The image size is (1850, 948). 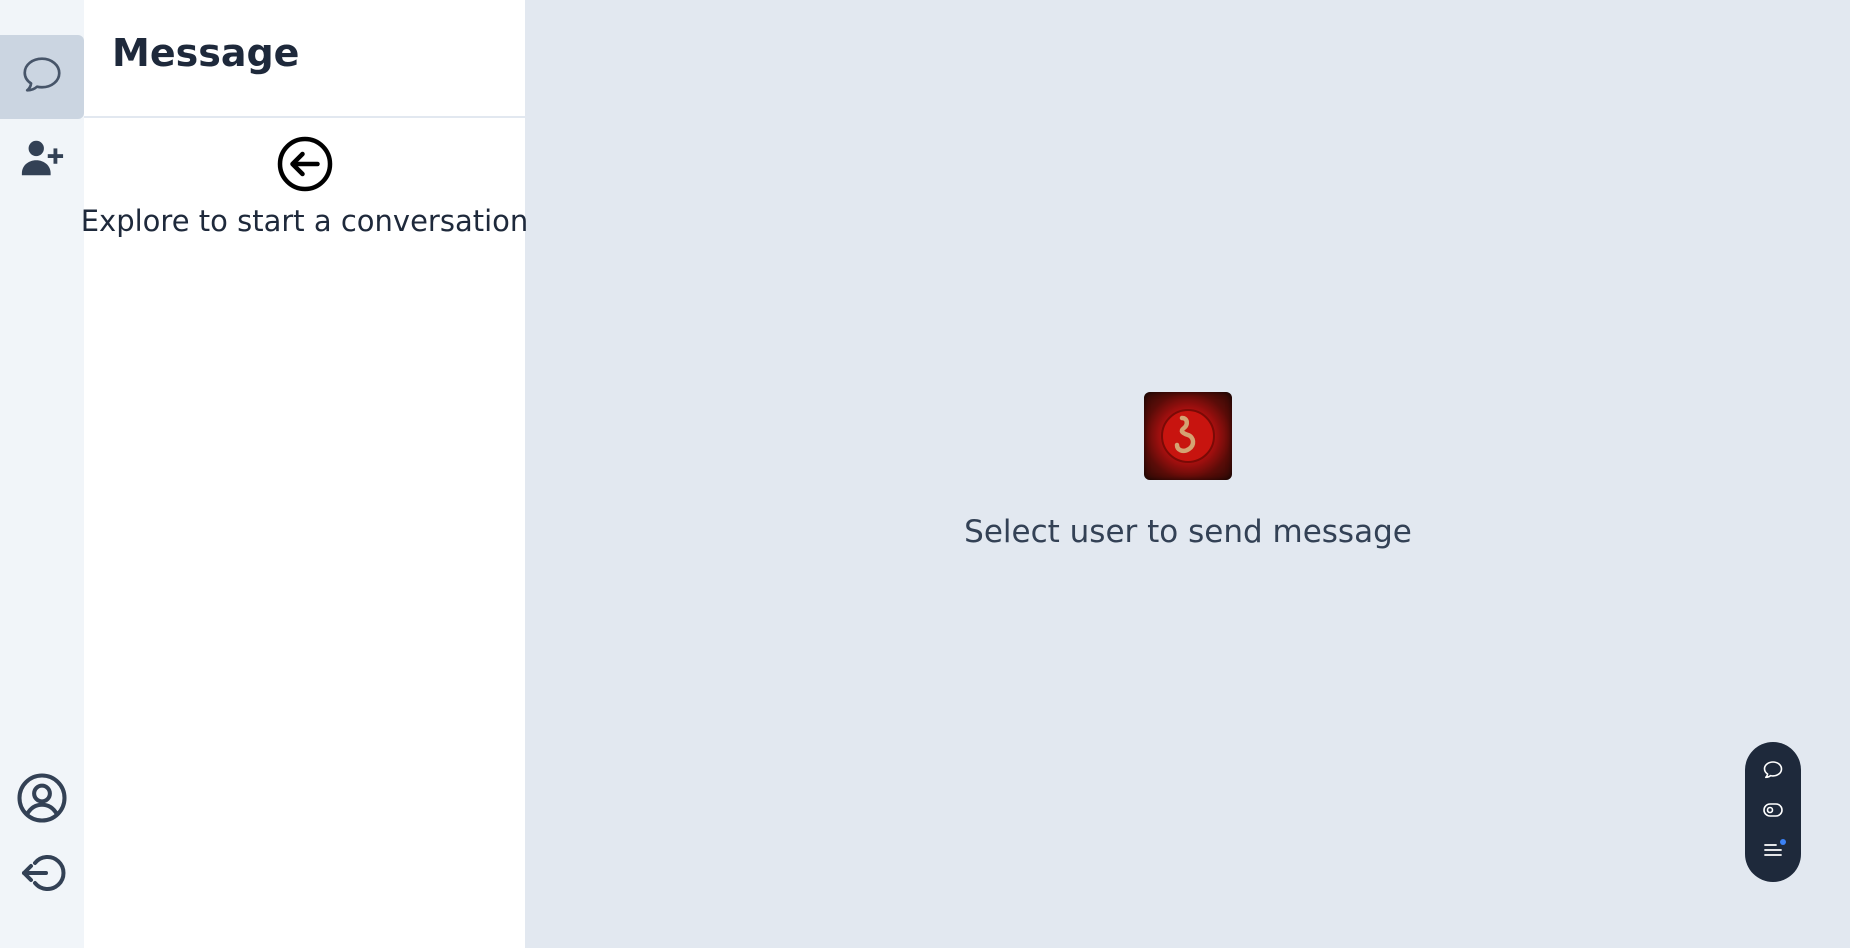 I want to click on rail-item-messages, so click(x=42, y=77).